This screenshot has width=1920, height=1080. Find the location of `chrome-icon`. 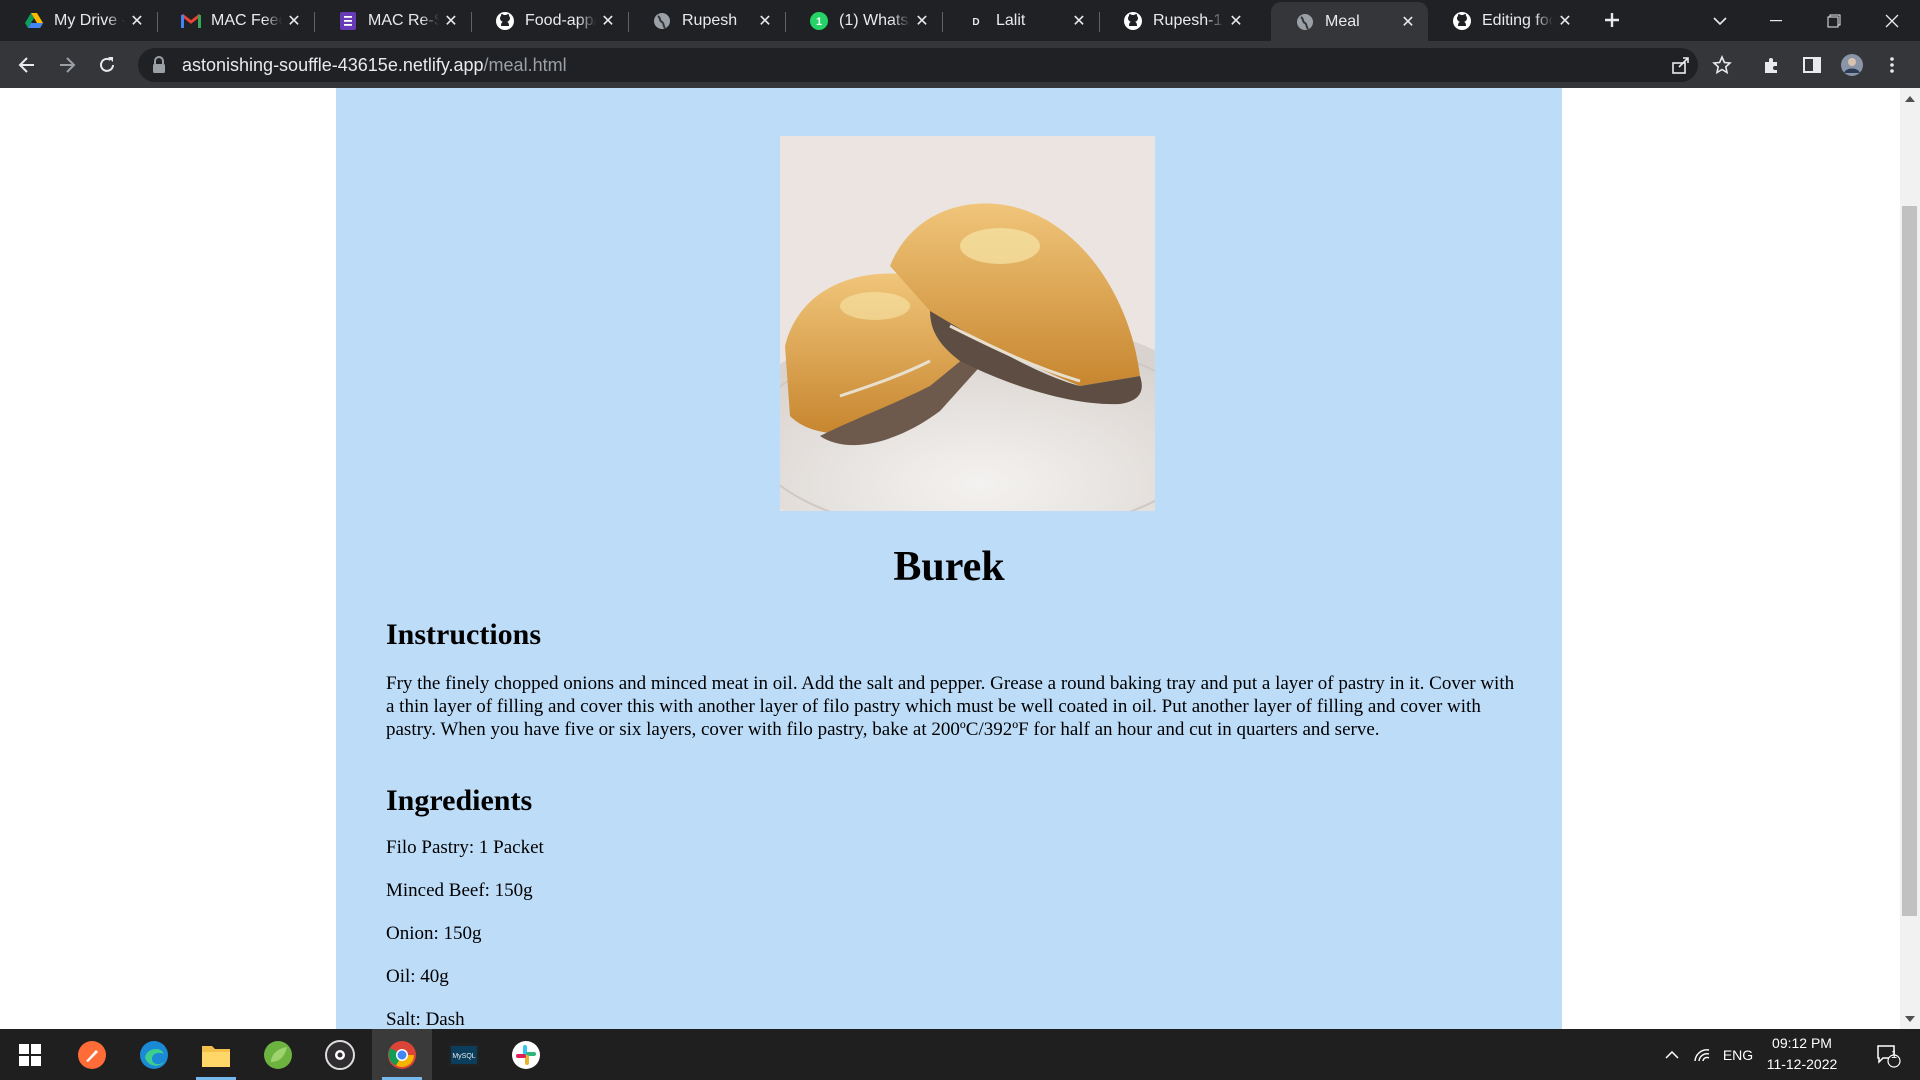

chrome-icon is located at coordinates (402, 1054).